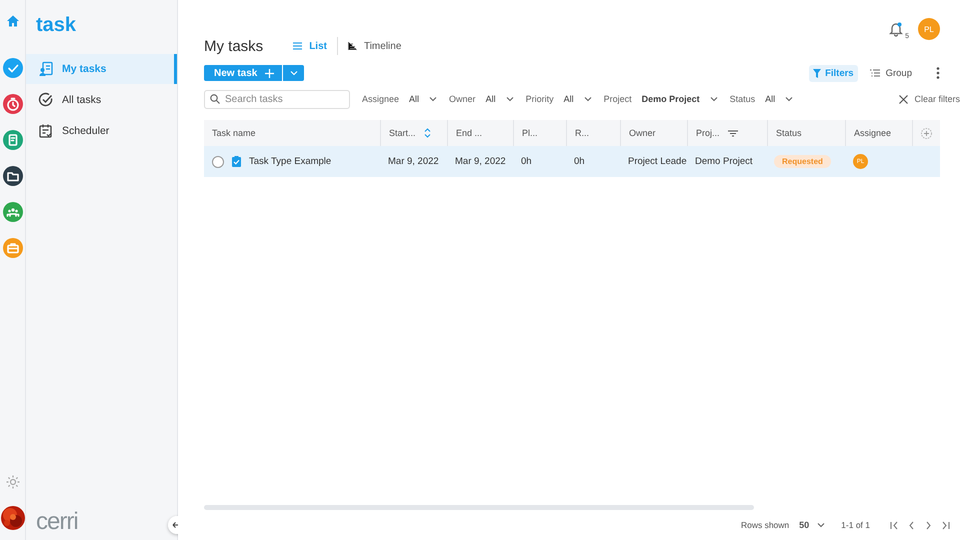 This screenshot has width=960, height=540. What do you see at coordinates (929, 99) in the screenshot?
I see `clear-filters-button: Clear filters` at bounding box center [929, 99].